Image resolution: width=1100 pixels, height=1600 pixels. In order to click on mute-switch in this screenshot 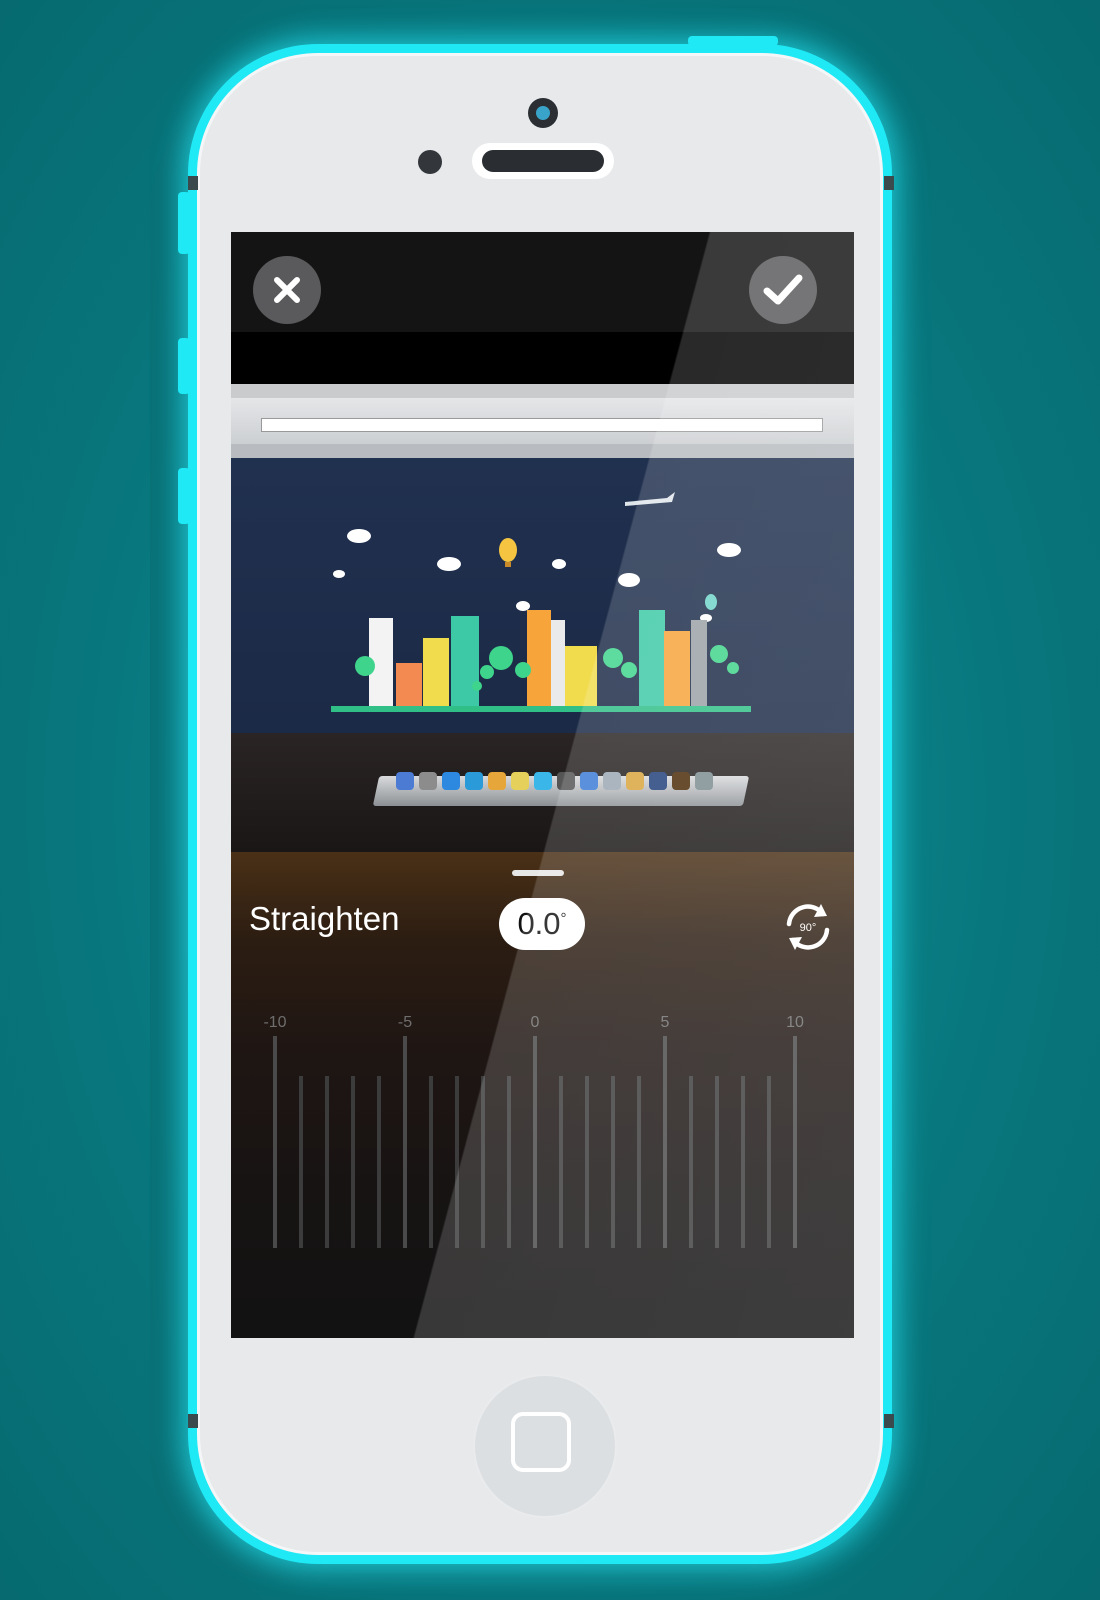, I will do `click(184, 223)`.